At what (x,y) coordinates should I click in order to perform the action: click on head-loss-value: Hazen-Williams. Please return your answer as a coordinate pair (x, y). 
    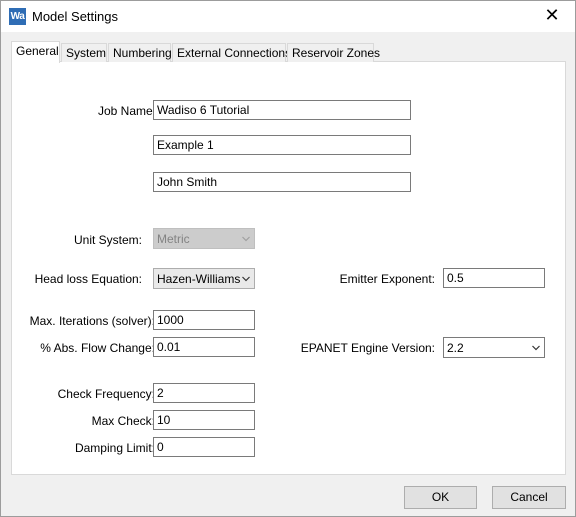
    Looking at the image, I should click on (199, 279).